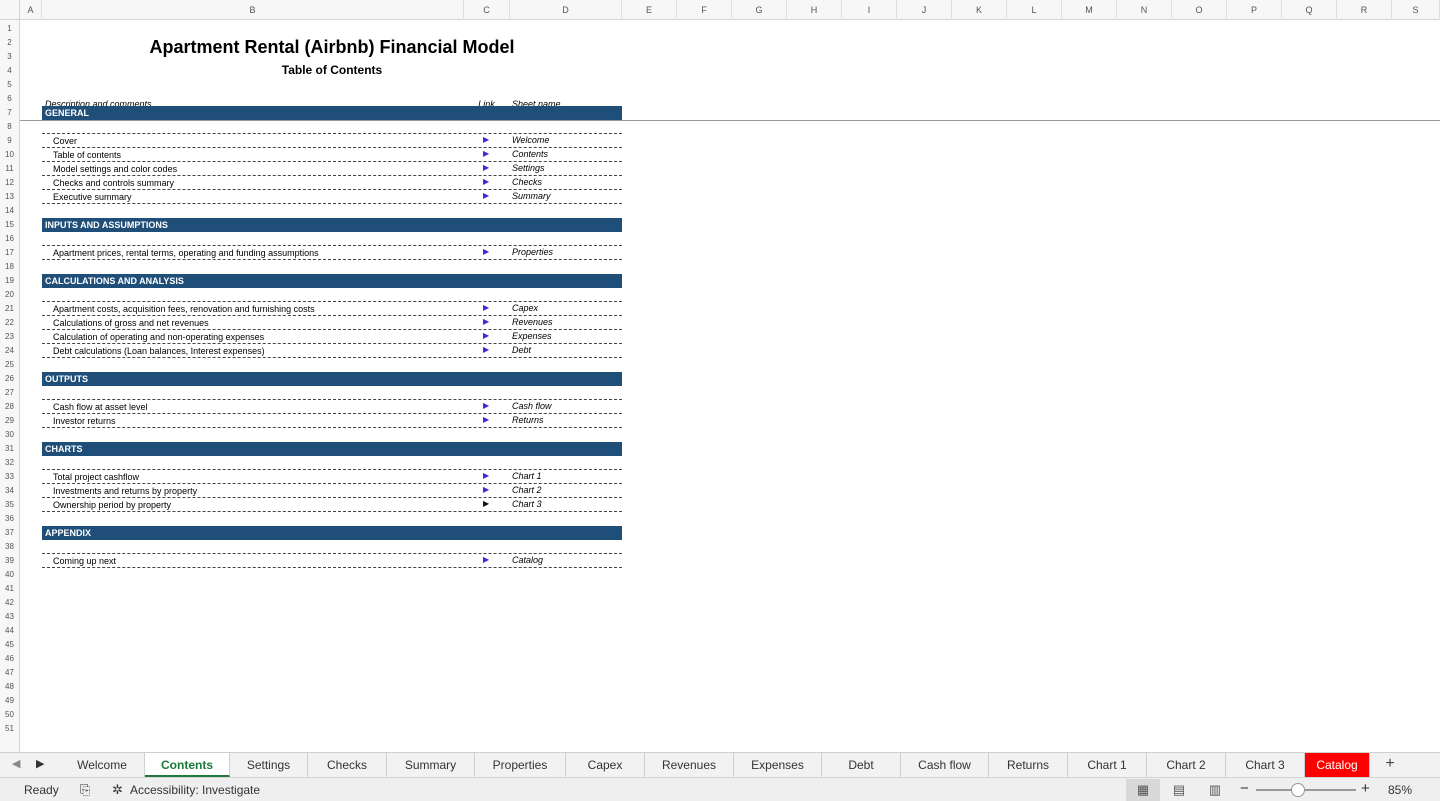 Image resolution: width=1440 pixels, height=801 pixels. Describe the element at coordinates (1254, 10) in the screenshot. I see `column-header: P` at that location.